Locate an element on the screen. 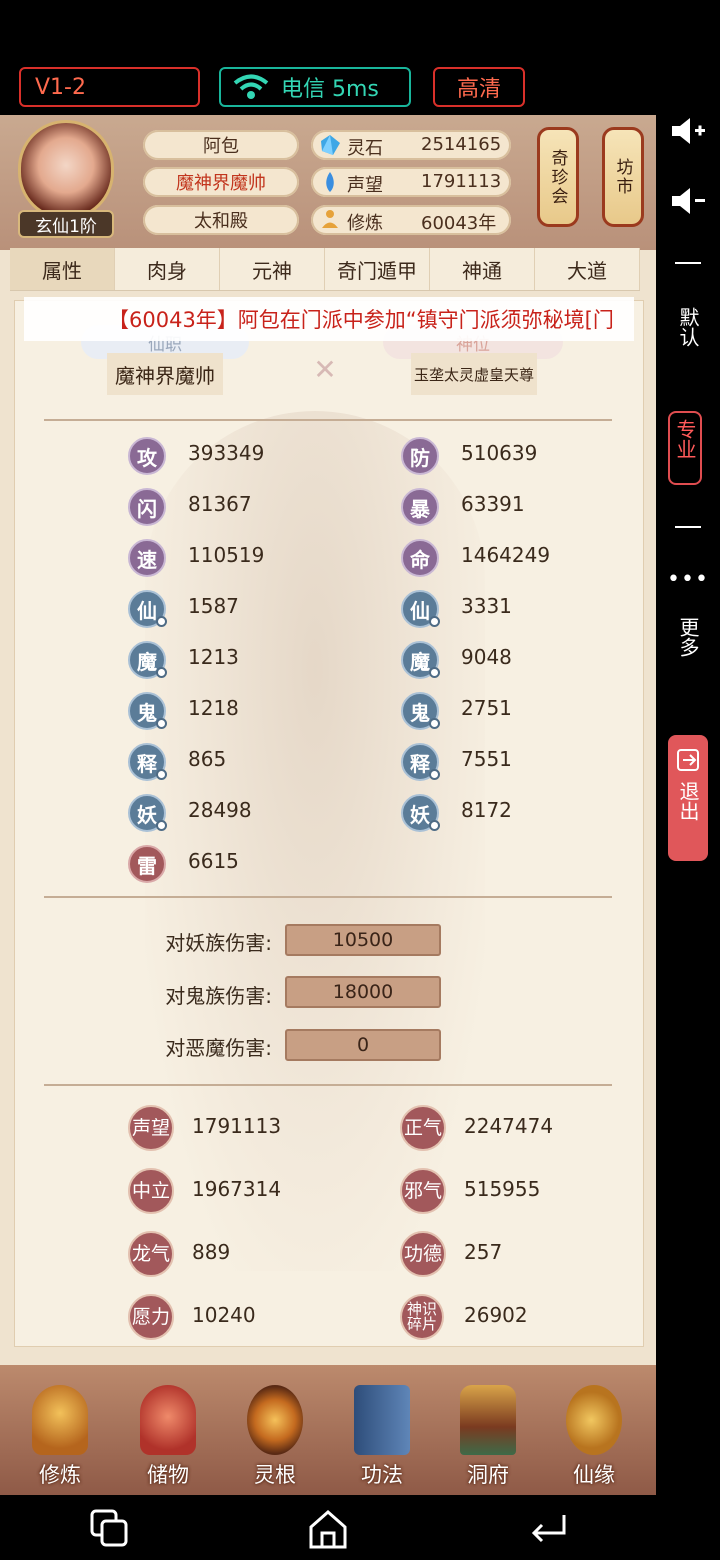 The height and width of the screenshot is (1560, 720). side-toolbar: 默认 专业 ••• 更多 退出 is located at coordinates (688, 805).